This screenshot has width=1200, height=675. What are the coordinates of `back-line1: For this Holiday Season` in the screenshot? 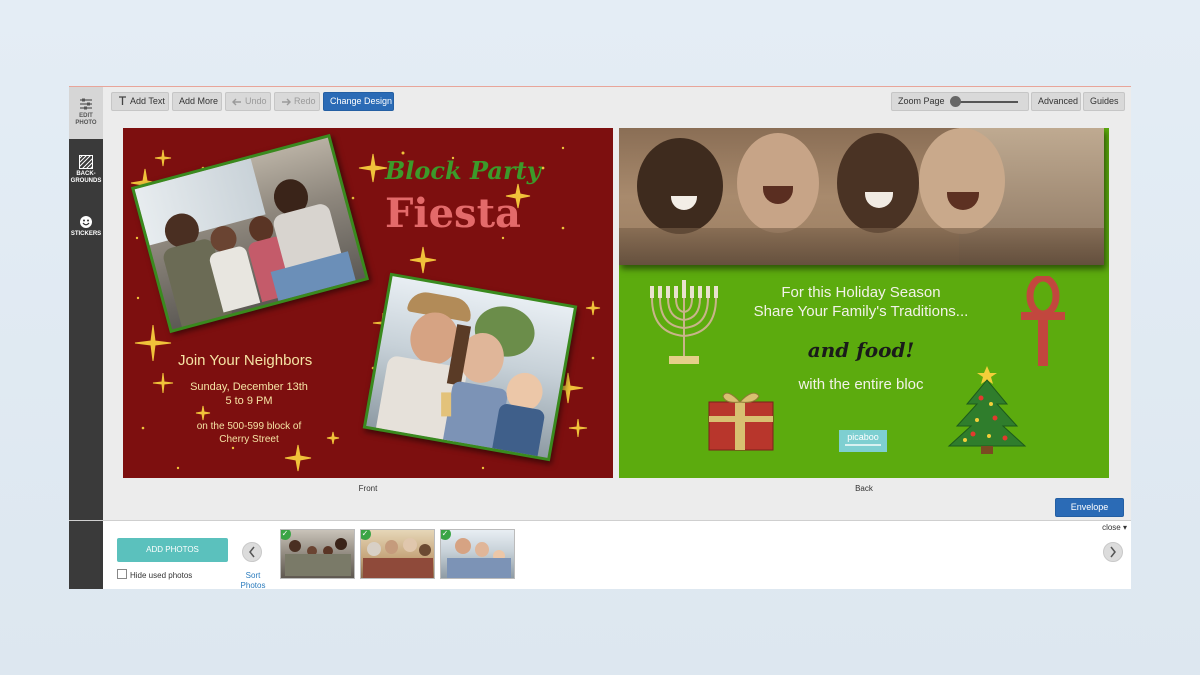 It's located at (861, 292).